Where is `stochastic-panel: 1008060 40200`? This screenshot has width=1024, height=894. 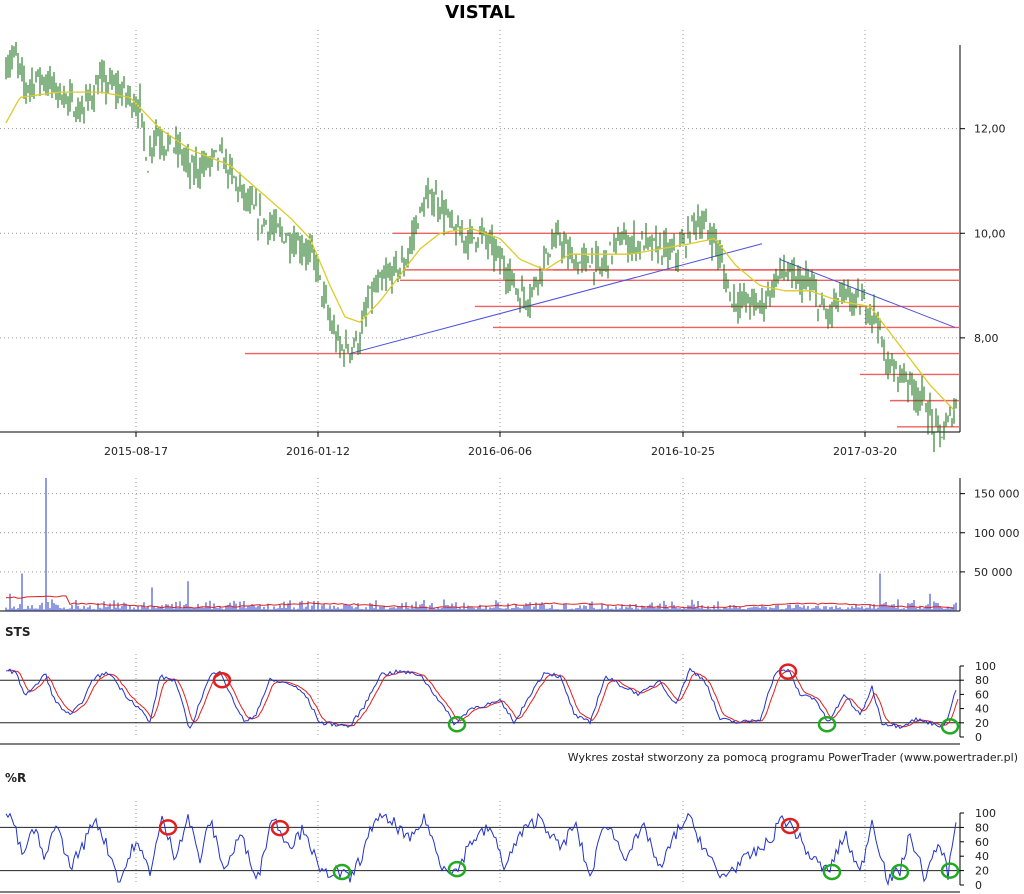 stochastic-panel: 1008060 40200 is located at coordinates (498, 699).